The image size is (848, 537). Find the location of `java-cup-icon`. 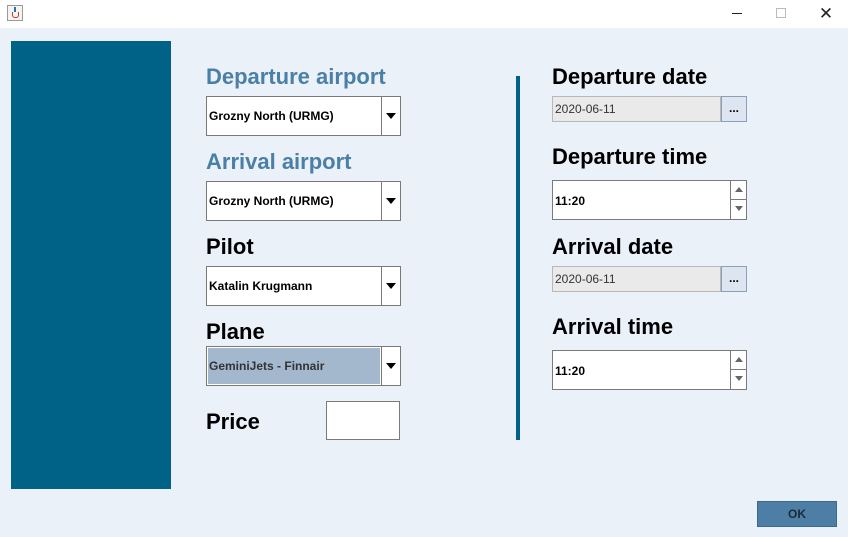

java-cup-icon is located at coordinates (15, 13).